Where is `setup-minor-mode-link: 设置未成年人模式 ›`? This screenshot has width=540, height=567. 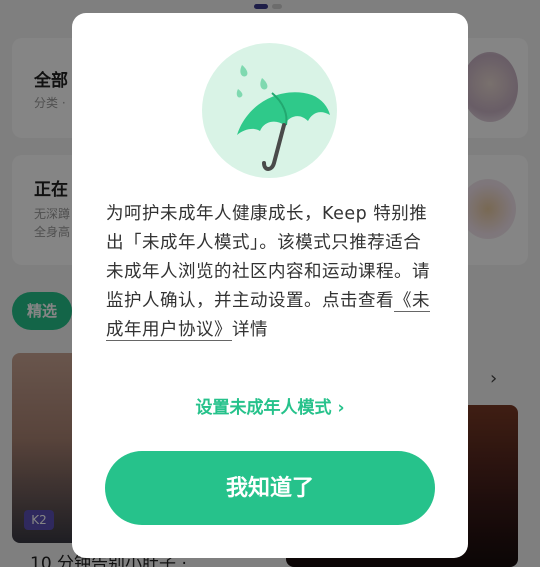
setup-minor-mode-link: 设置未成年人模式 › is located at coordinates (270, 405).